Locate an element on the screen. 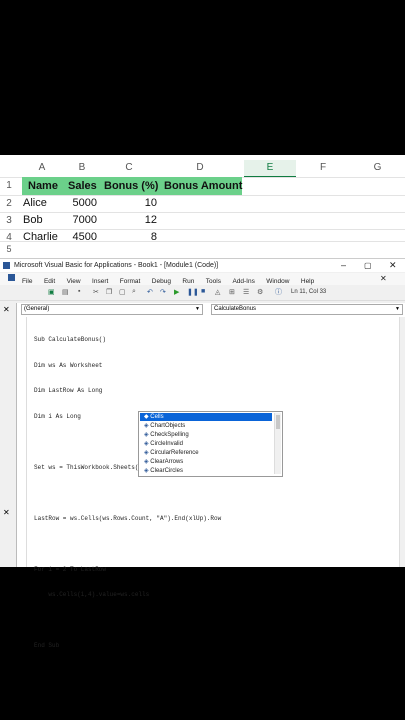  autocomplete-item: ◆ Cells is located at coordinates (154, 417).